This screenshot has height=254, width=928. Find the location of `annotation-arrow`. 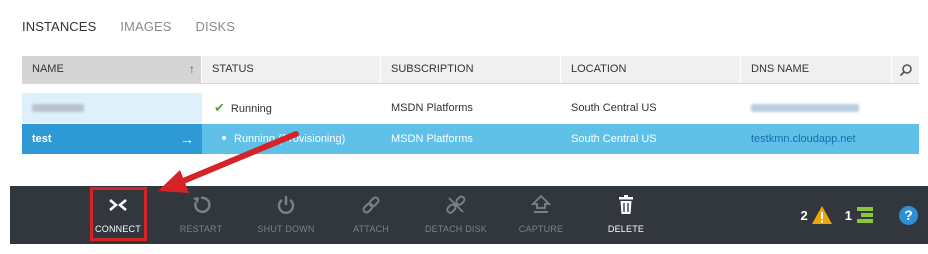

annotation-arrow is located at coordinates (228, 162).